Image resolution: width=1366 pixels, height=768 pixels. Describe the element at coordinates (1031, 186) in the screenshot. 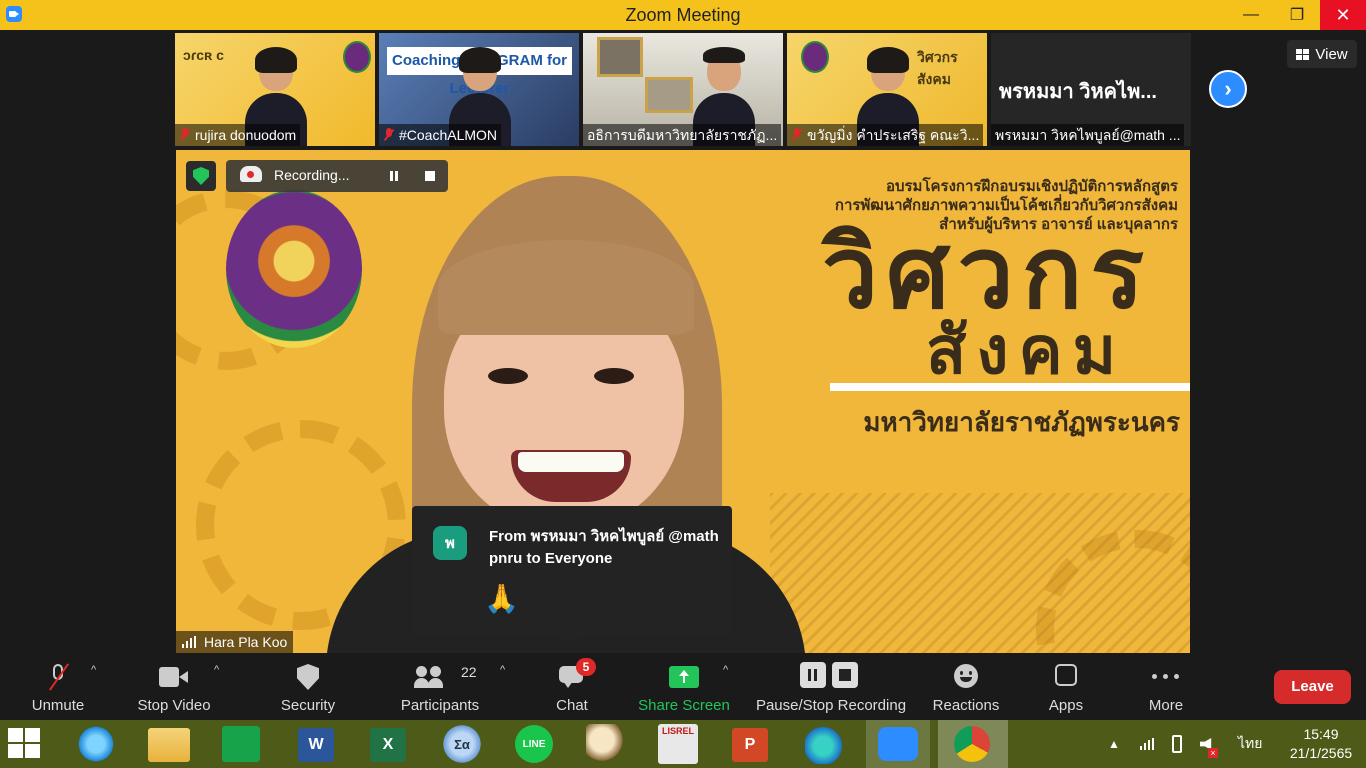

I see `backdrop-heading-1: อบรมโครงการฝึกอบรมเชิงปฏิบัติการหลักสูตร` at that location.